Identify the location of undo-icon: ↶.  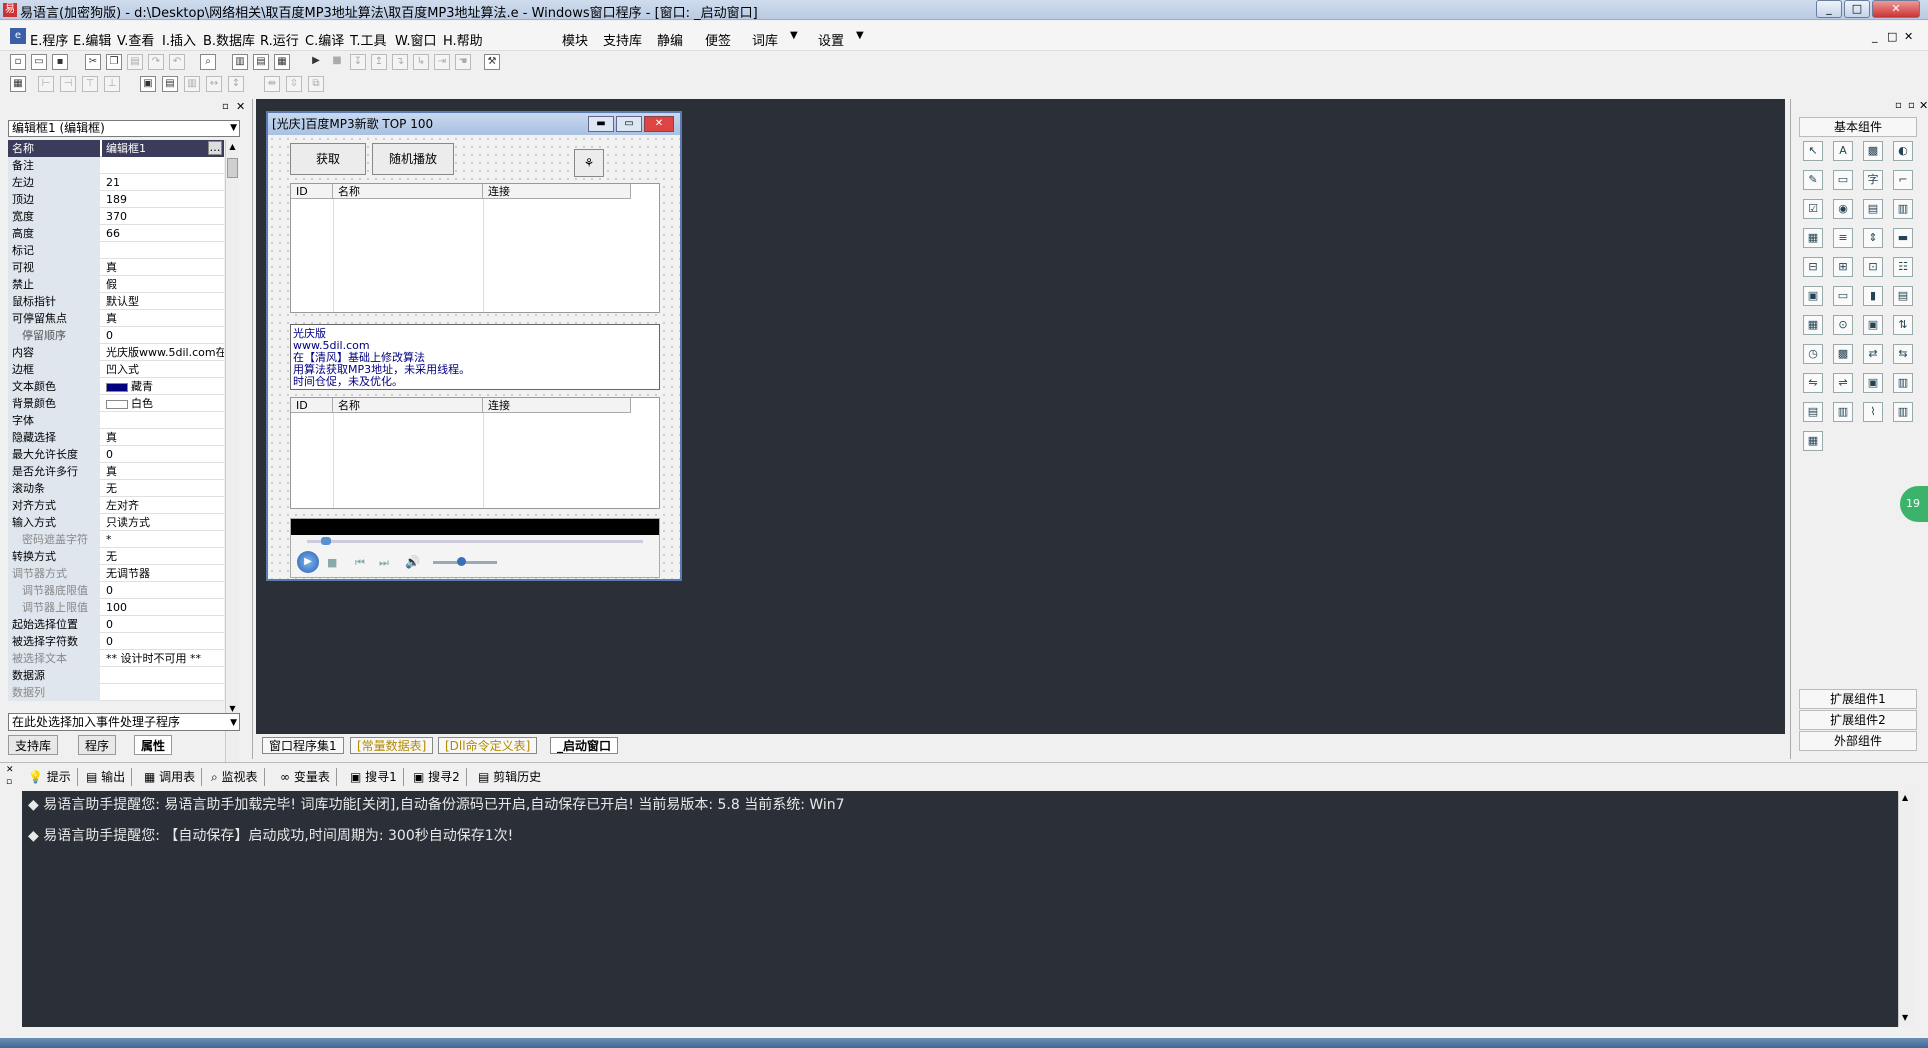
(177, 62).